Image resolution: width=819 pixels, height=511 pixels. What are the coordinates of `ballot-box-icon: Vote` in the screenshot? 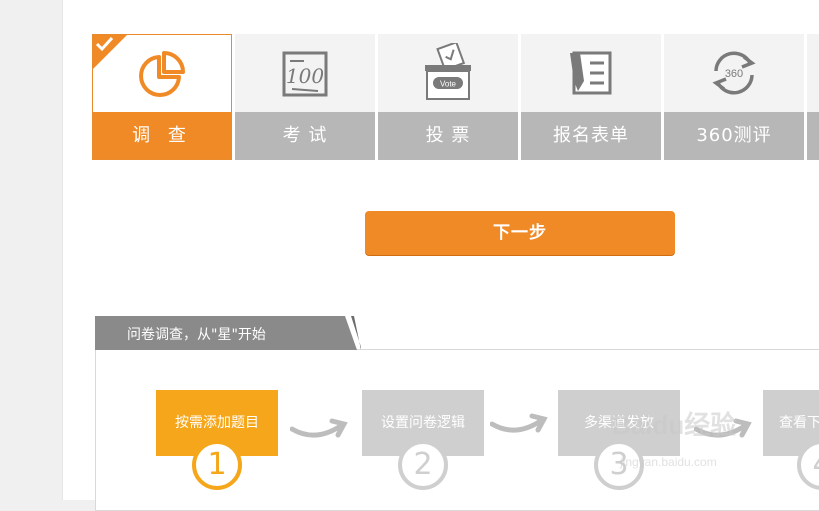 It's located at (448, 71).